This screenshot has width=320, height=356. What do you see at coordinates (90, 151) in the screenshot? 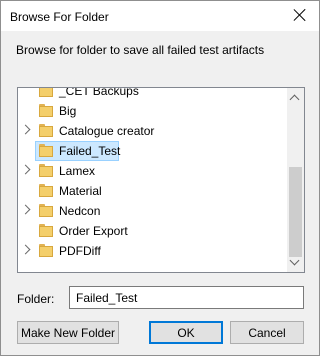
I see `tree-item-label: Failed_Test` at bounding box center [90, 151].